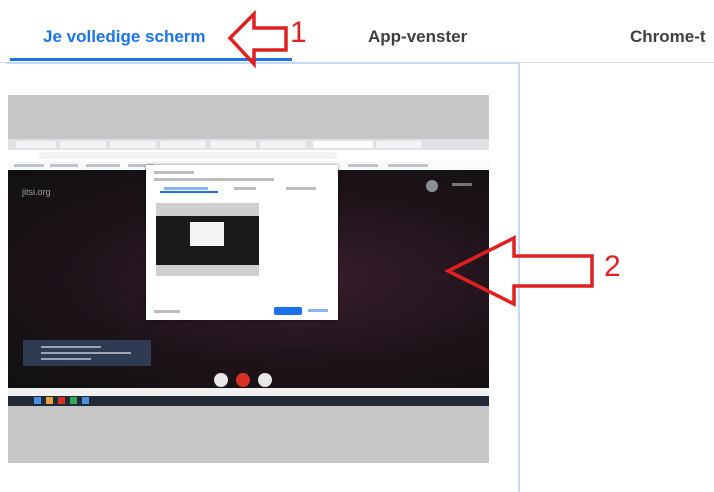 Image resolution: width=714 pixels, height=492 pixels. Describe the element at coordinates (242, 242) in the screenshot. I see `preview-share-dialog` at that location.